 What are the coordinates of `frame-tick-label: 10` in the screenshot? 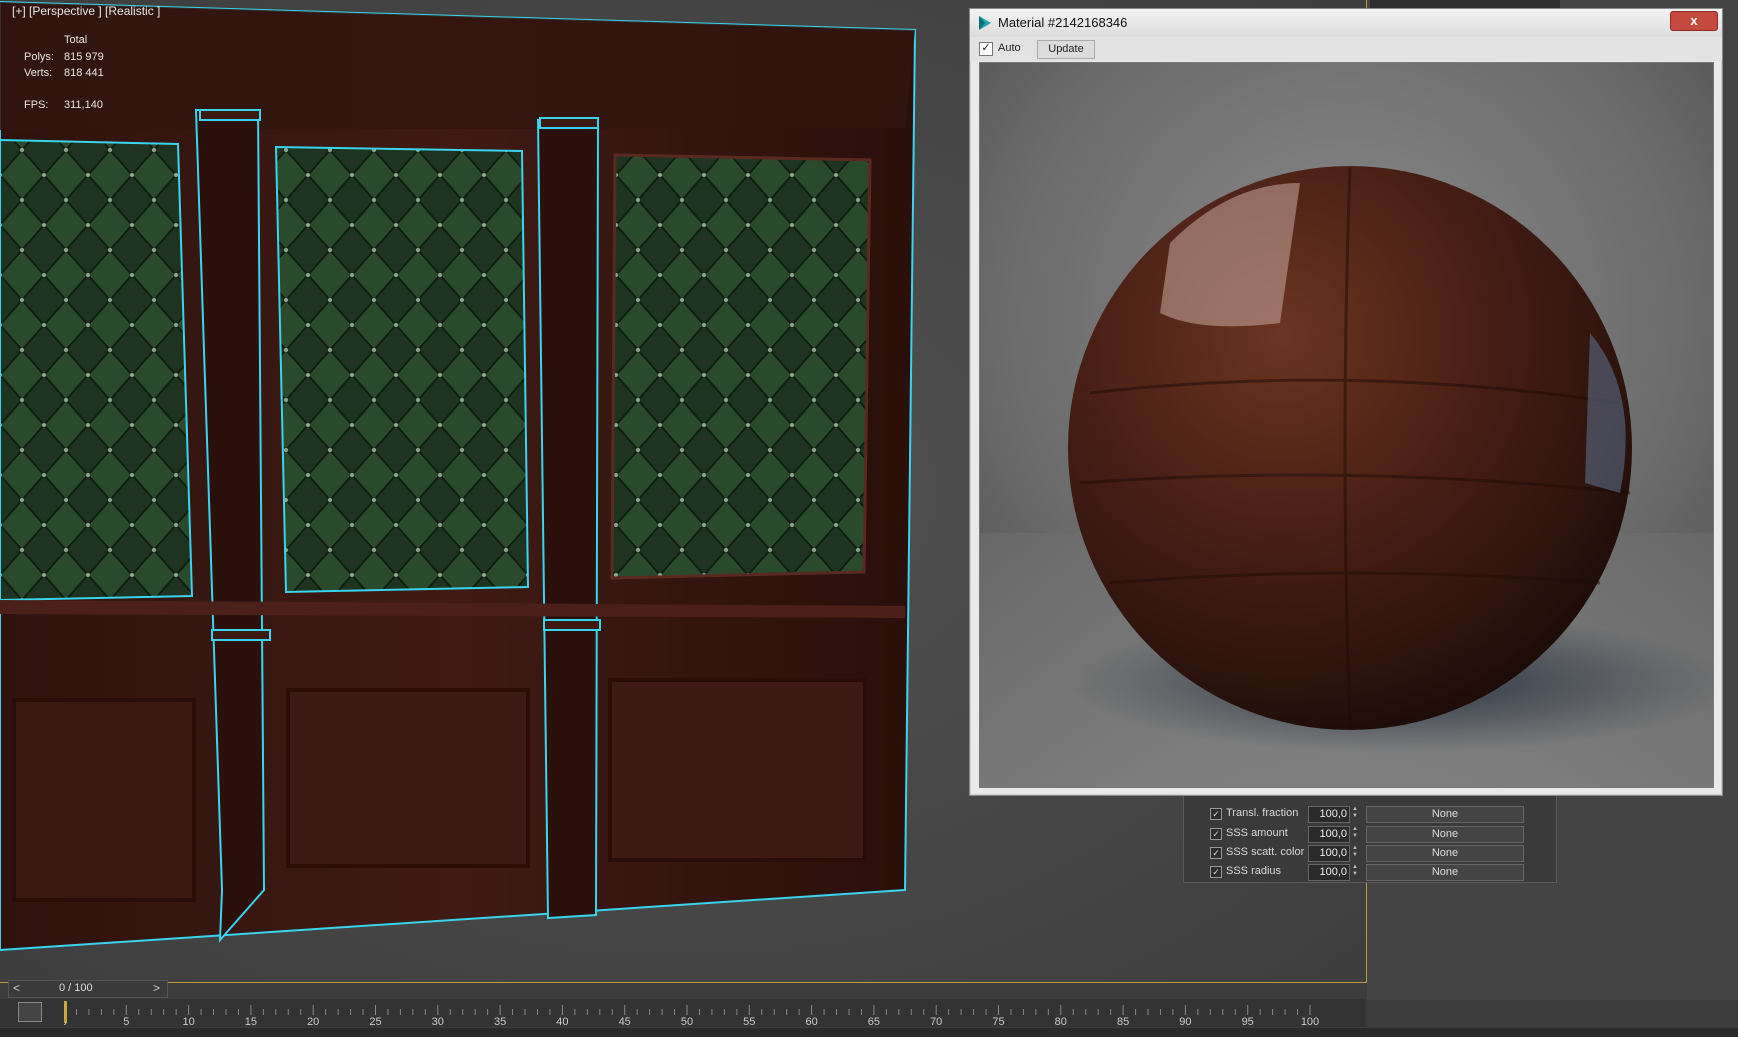 It's located at (188, 1021).